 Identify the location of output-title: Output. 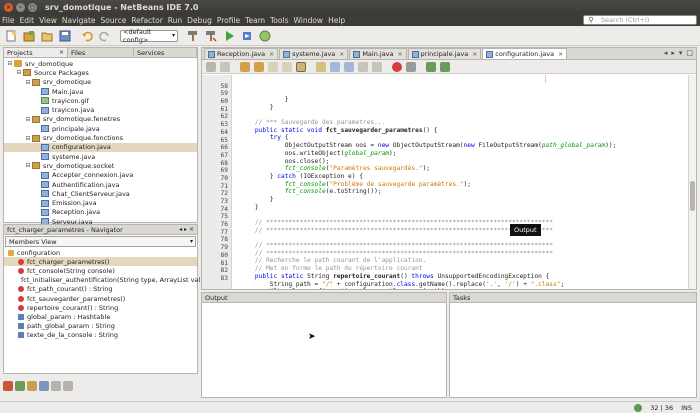
(324, 298).